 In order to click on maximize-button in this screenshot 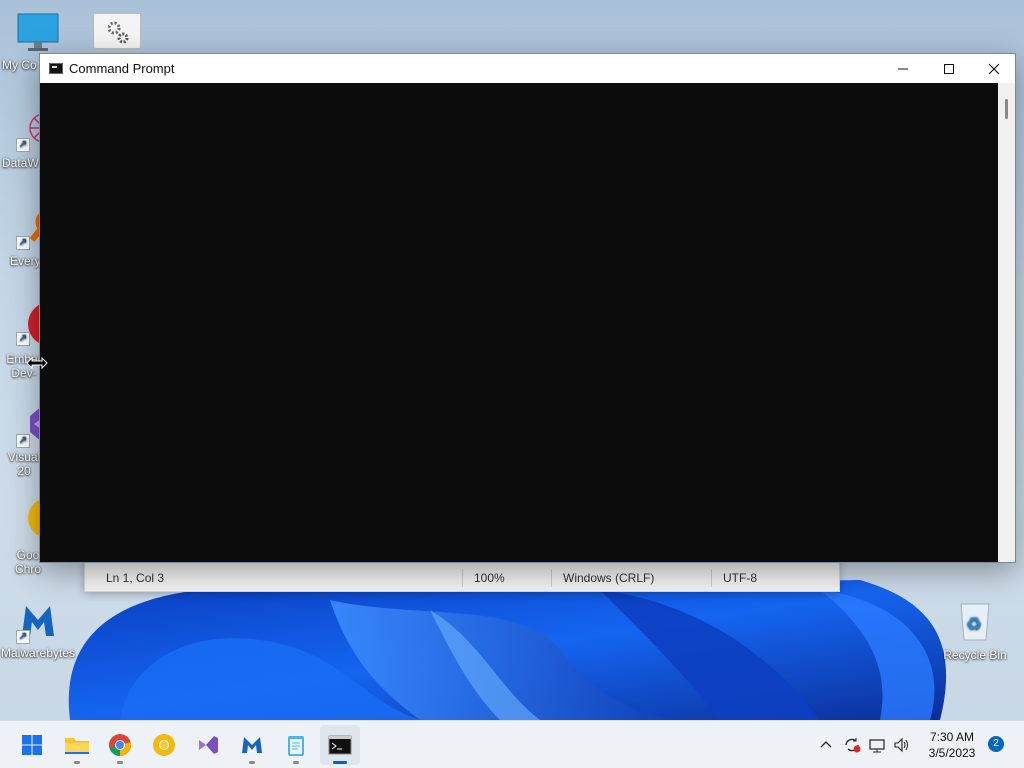, I will do `click(949, 68)`.